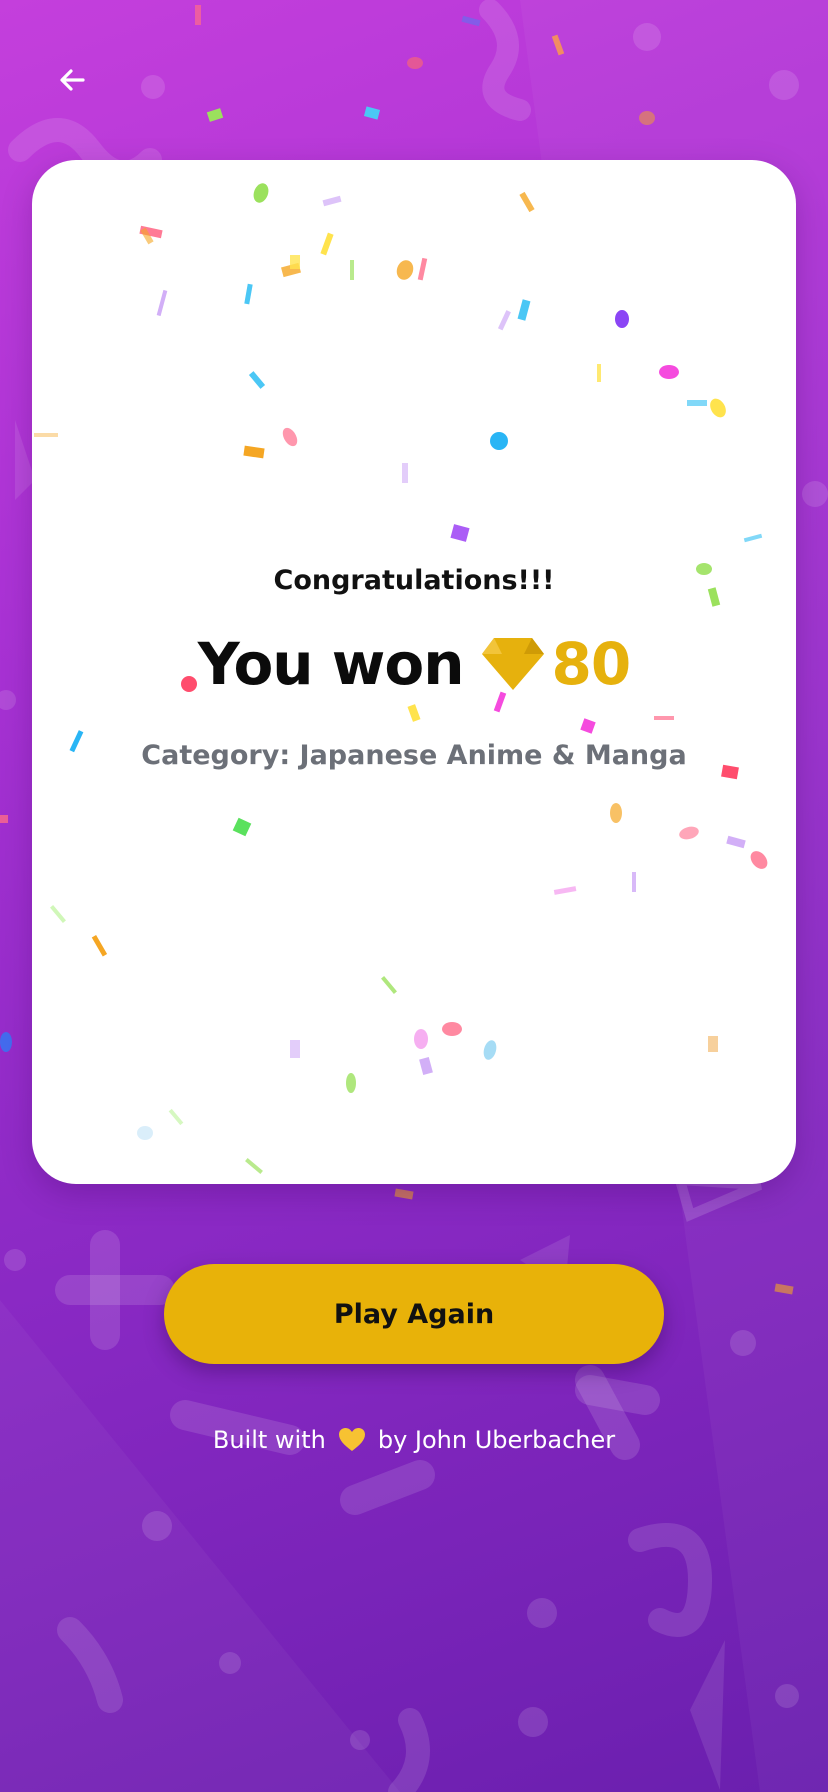  I want to click on reward-summary: You won 80, so click(414, 664).